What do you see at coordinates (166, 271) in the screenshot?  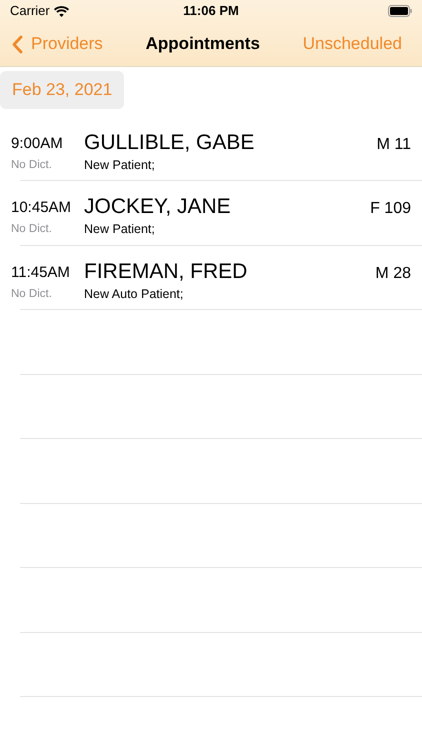 I see `patient-name: FIREMAN, FRED` at bounding box center [166, 271].